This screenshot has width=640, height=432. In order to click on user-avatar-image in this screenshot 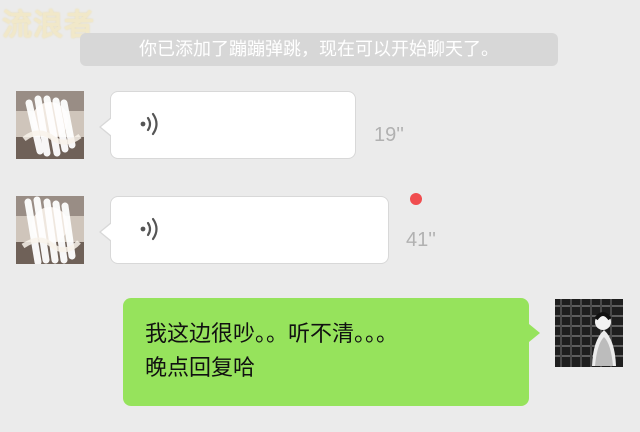, I will do `click(589, 333)`.